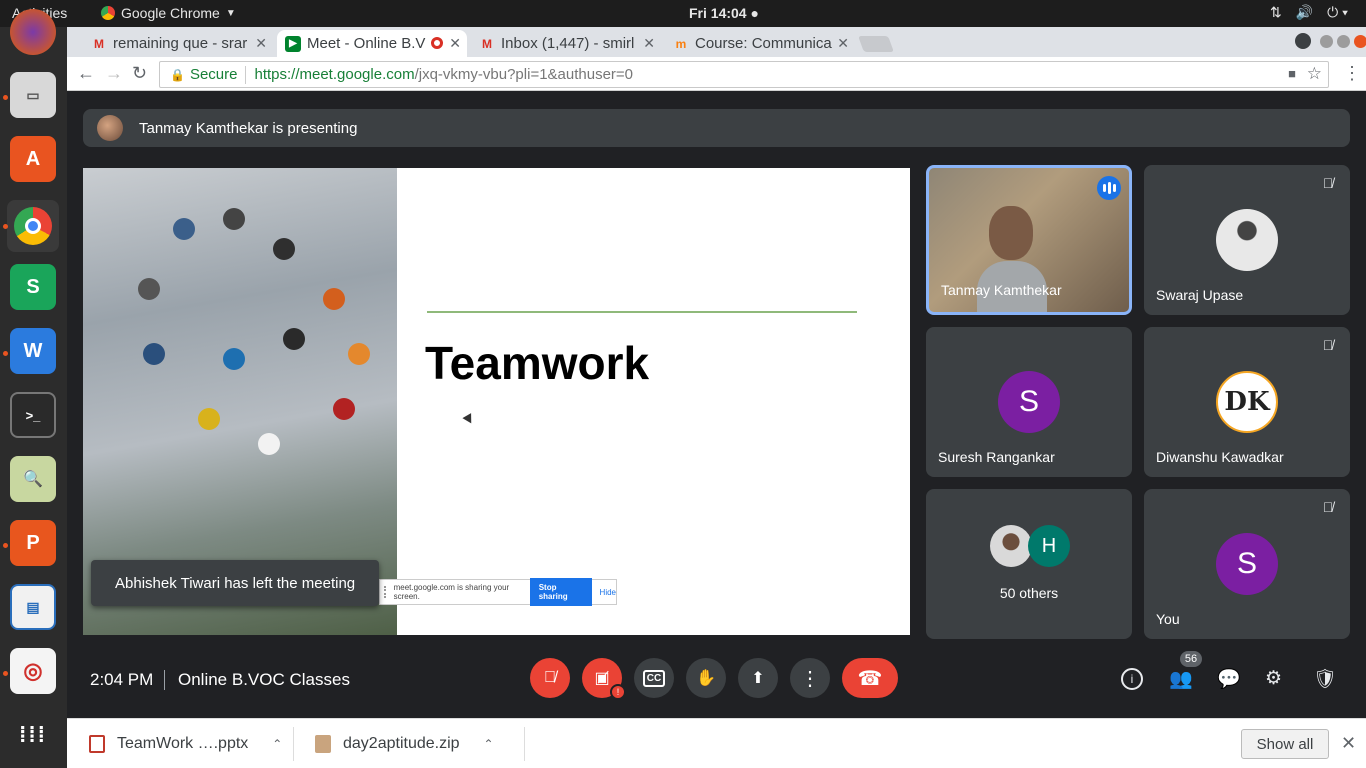 The height and width of the screenshot is (768, 1366). What do you see at coordinates (139, 73) in the screenshot?
I see `reload-button: ↻` at bounding box center [139, 73].